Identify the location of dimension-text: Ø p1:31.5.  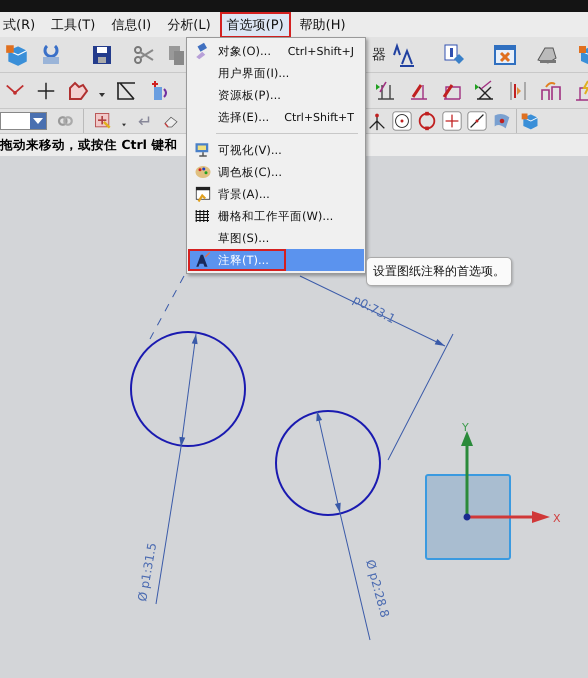
(147, 572).